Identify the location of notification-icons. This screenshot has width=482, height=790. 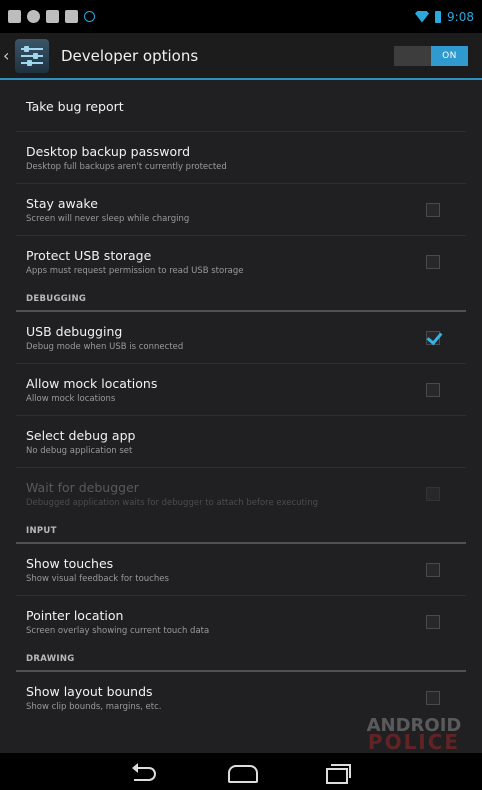
(51, 16).